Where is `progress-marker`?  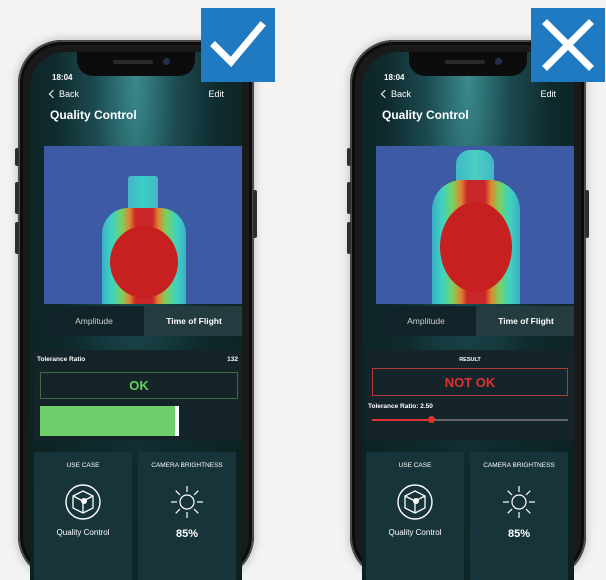
progress-marker is located at coordinates (177, 421).